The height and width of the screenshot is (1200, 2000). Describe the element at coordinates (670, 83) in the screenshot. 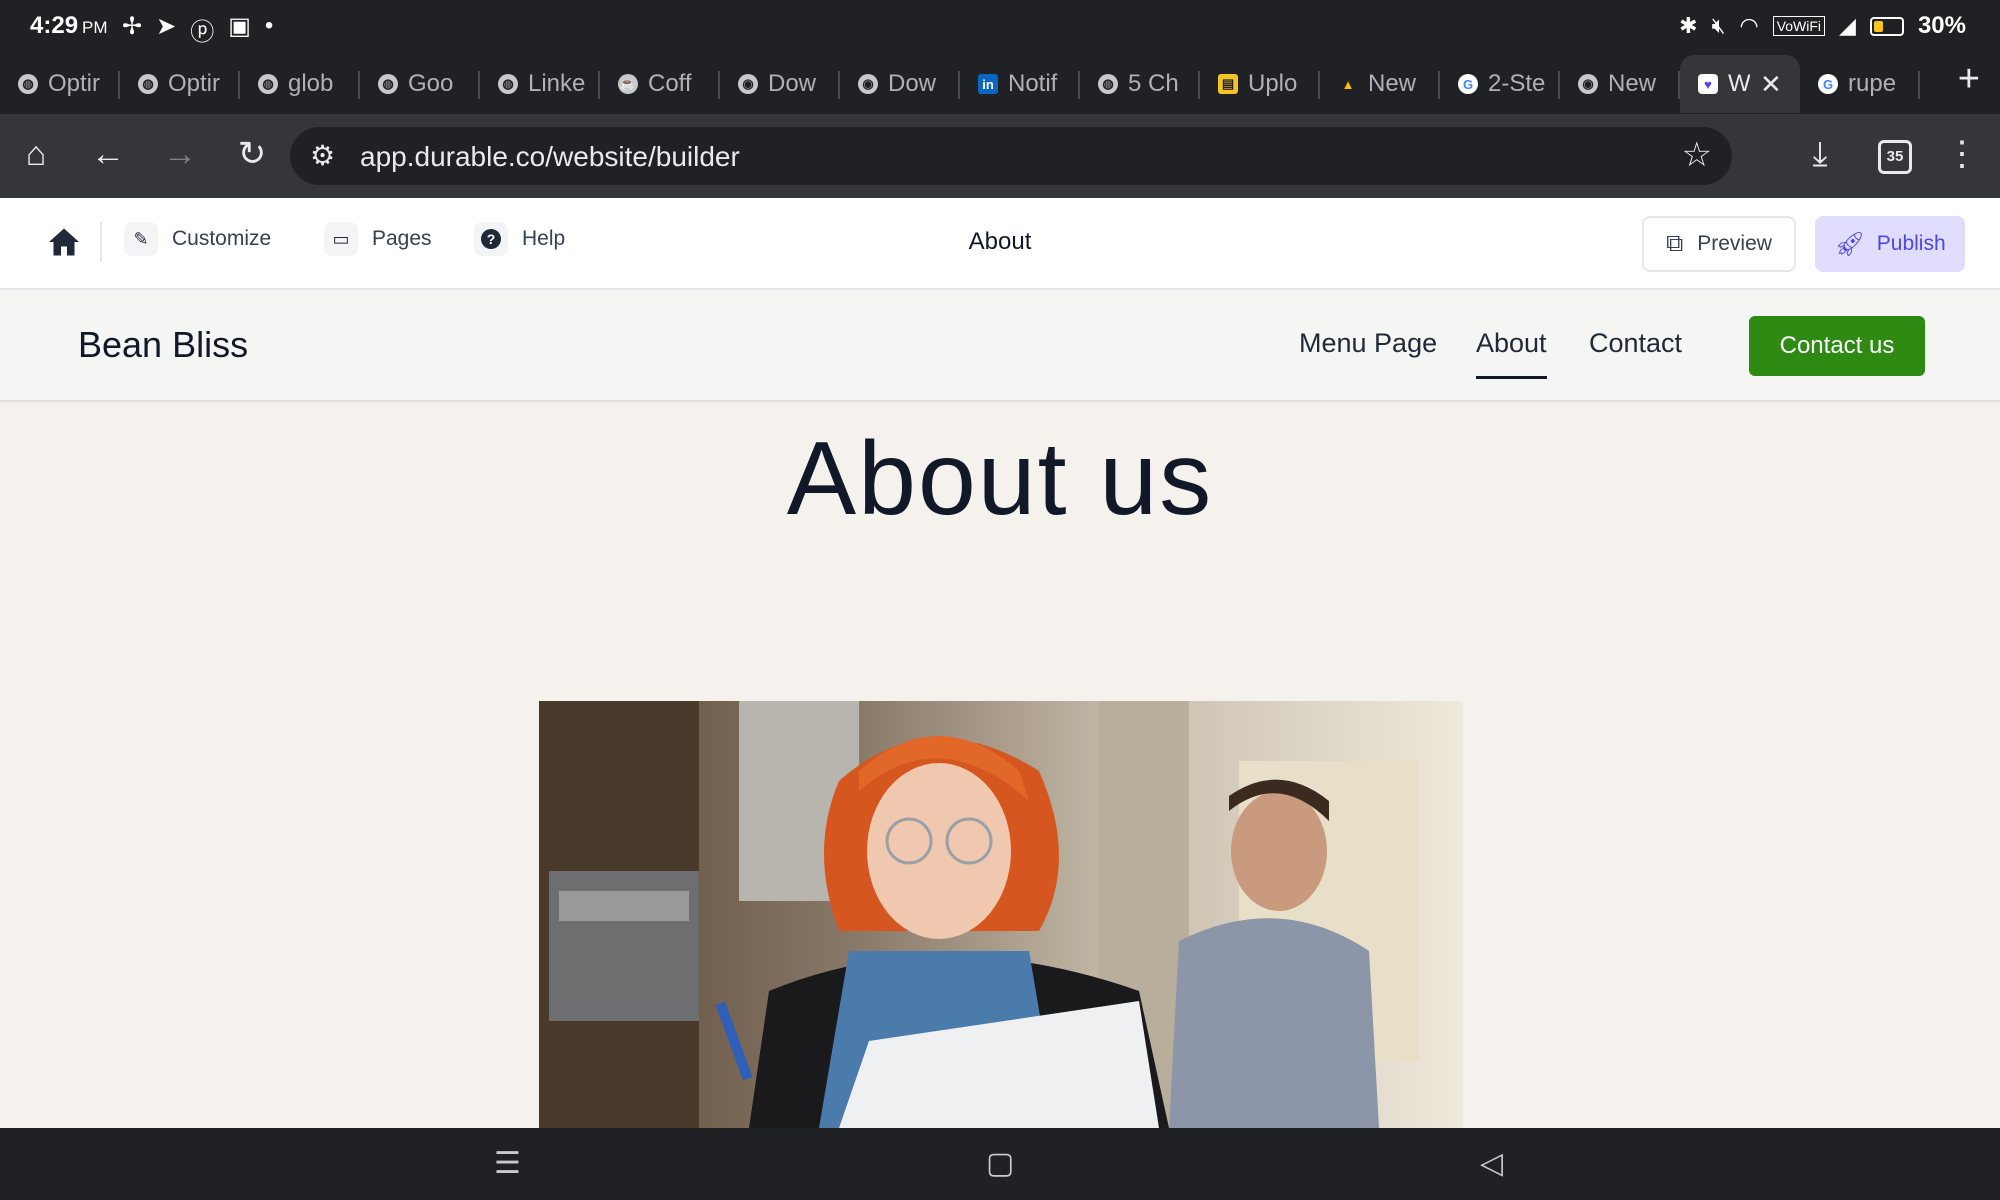

I see `tab-label: Coff` at that location.